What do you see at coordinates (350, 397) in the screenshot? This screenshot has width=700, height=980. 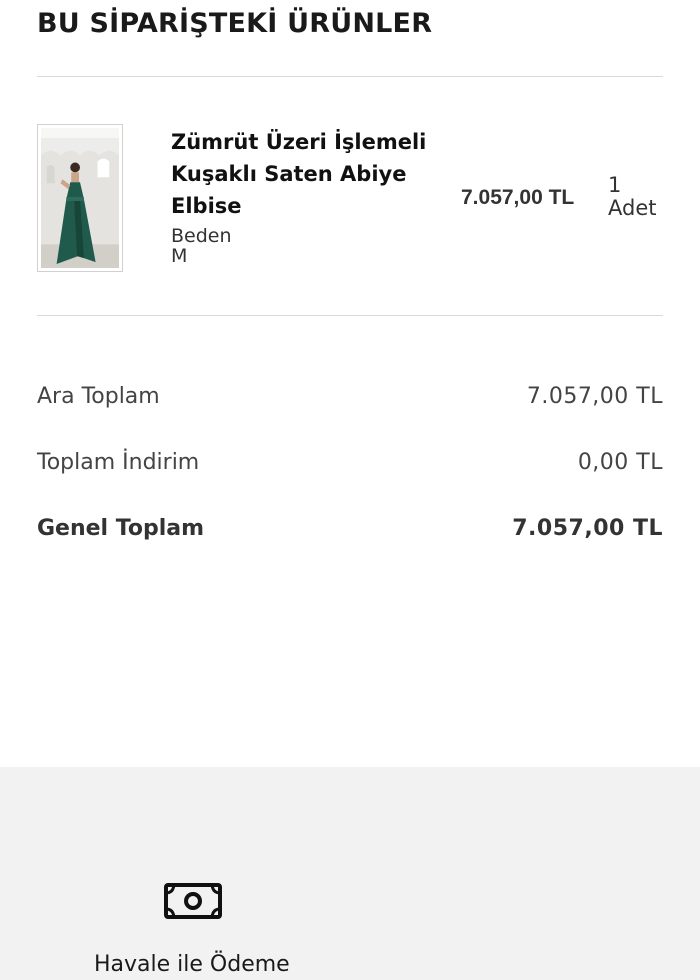 I see `subtotal-row: Ara Toplam 7.057,00 TL` at bounding box center [350, 397].